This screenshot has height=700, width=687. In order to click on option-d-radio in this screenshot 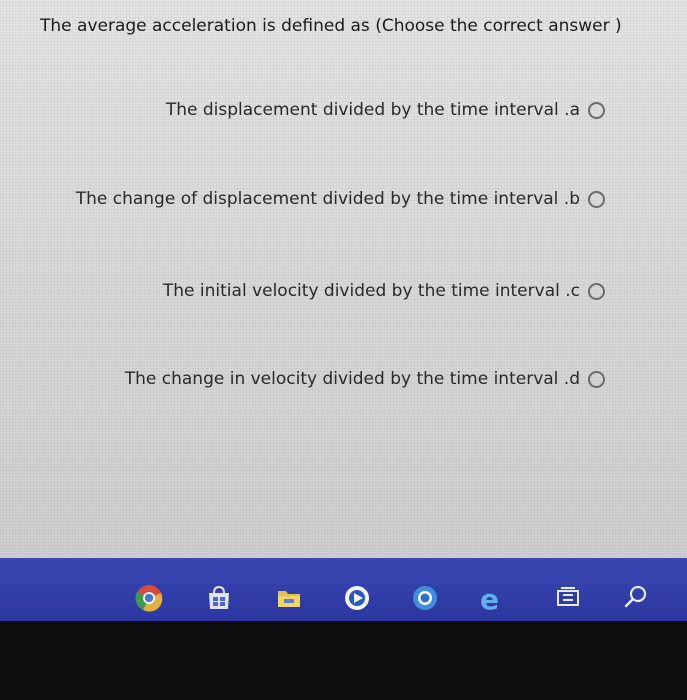, I will do `click(596, 379)`.